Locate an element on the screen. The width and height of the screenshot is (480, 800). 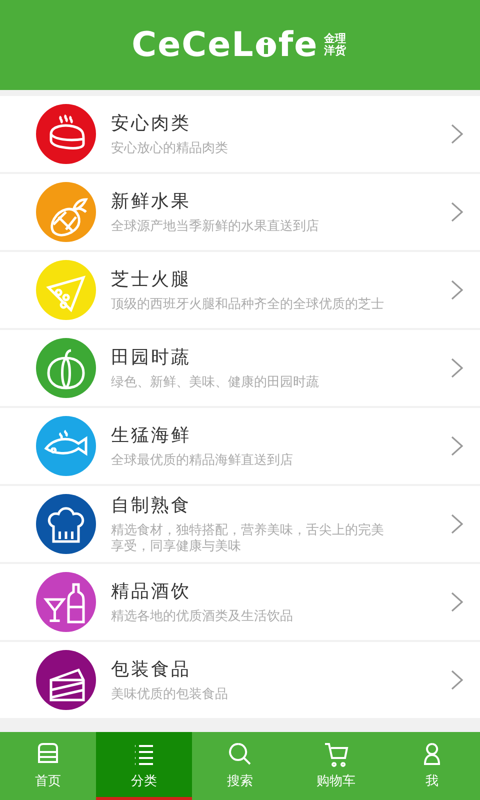
category-item: 生猛海鲜 全球最优质的精品海鲜直送到店 is located at coordinates (240, 446).